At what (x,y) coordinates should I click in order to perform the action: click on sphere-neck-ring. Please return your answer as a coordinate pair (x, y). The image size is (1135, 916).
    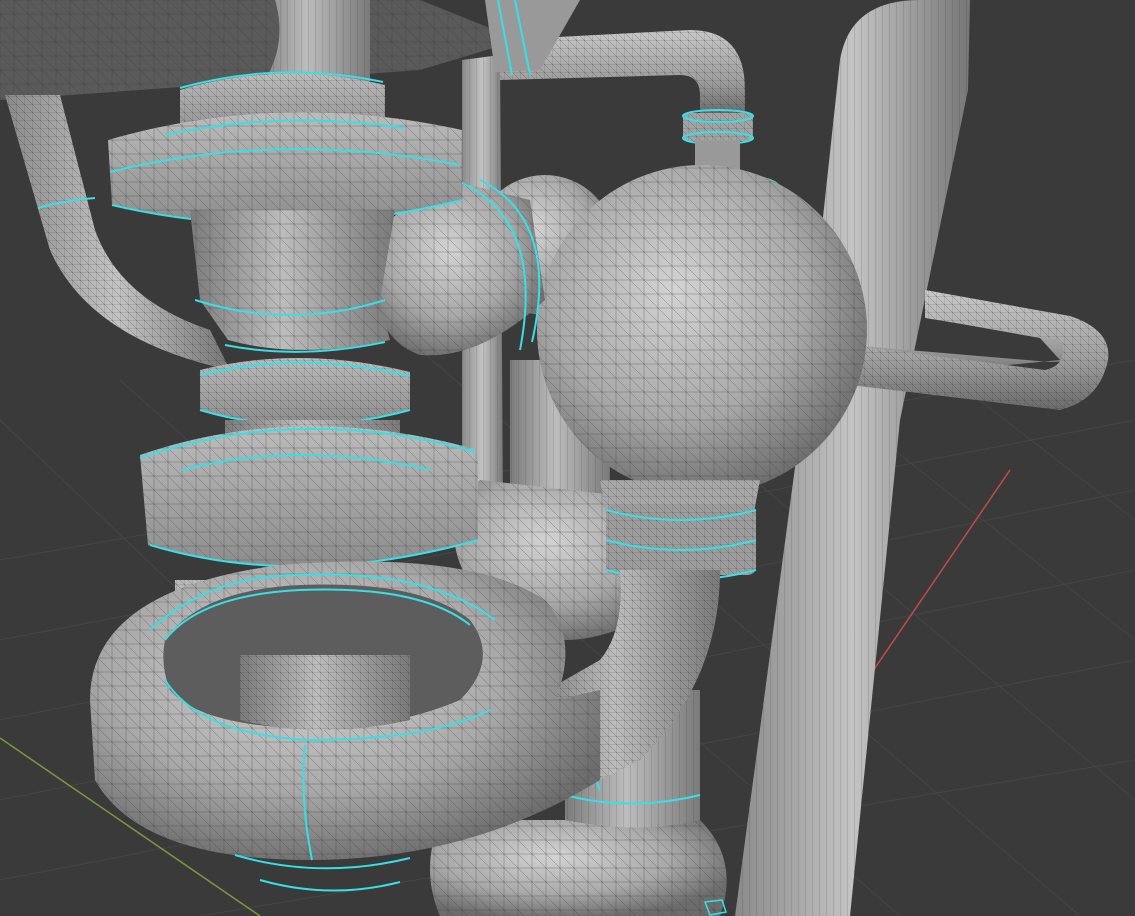
    Looking at the image, I should click on (680, 530).